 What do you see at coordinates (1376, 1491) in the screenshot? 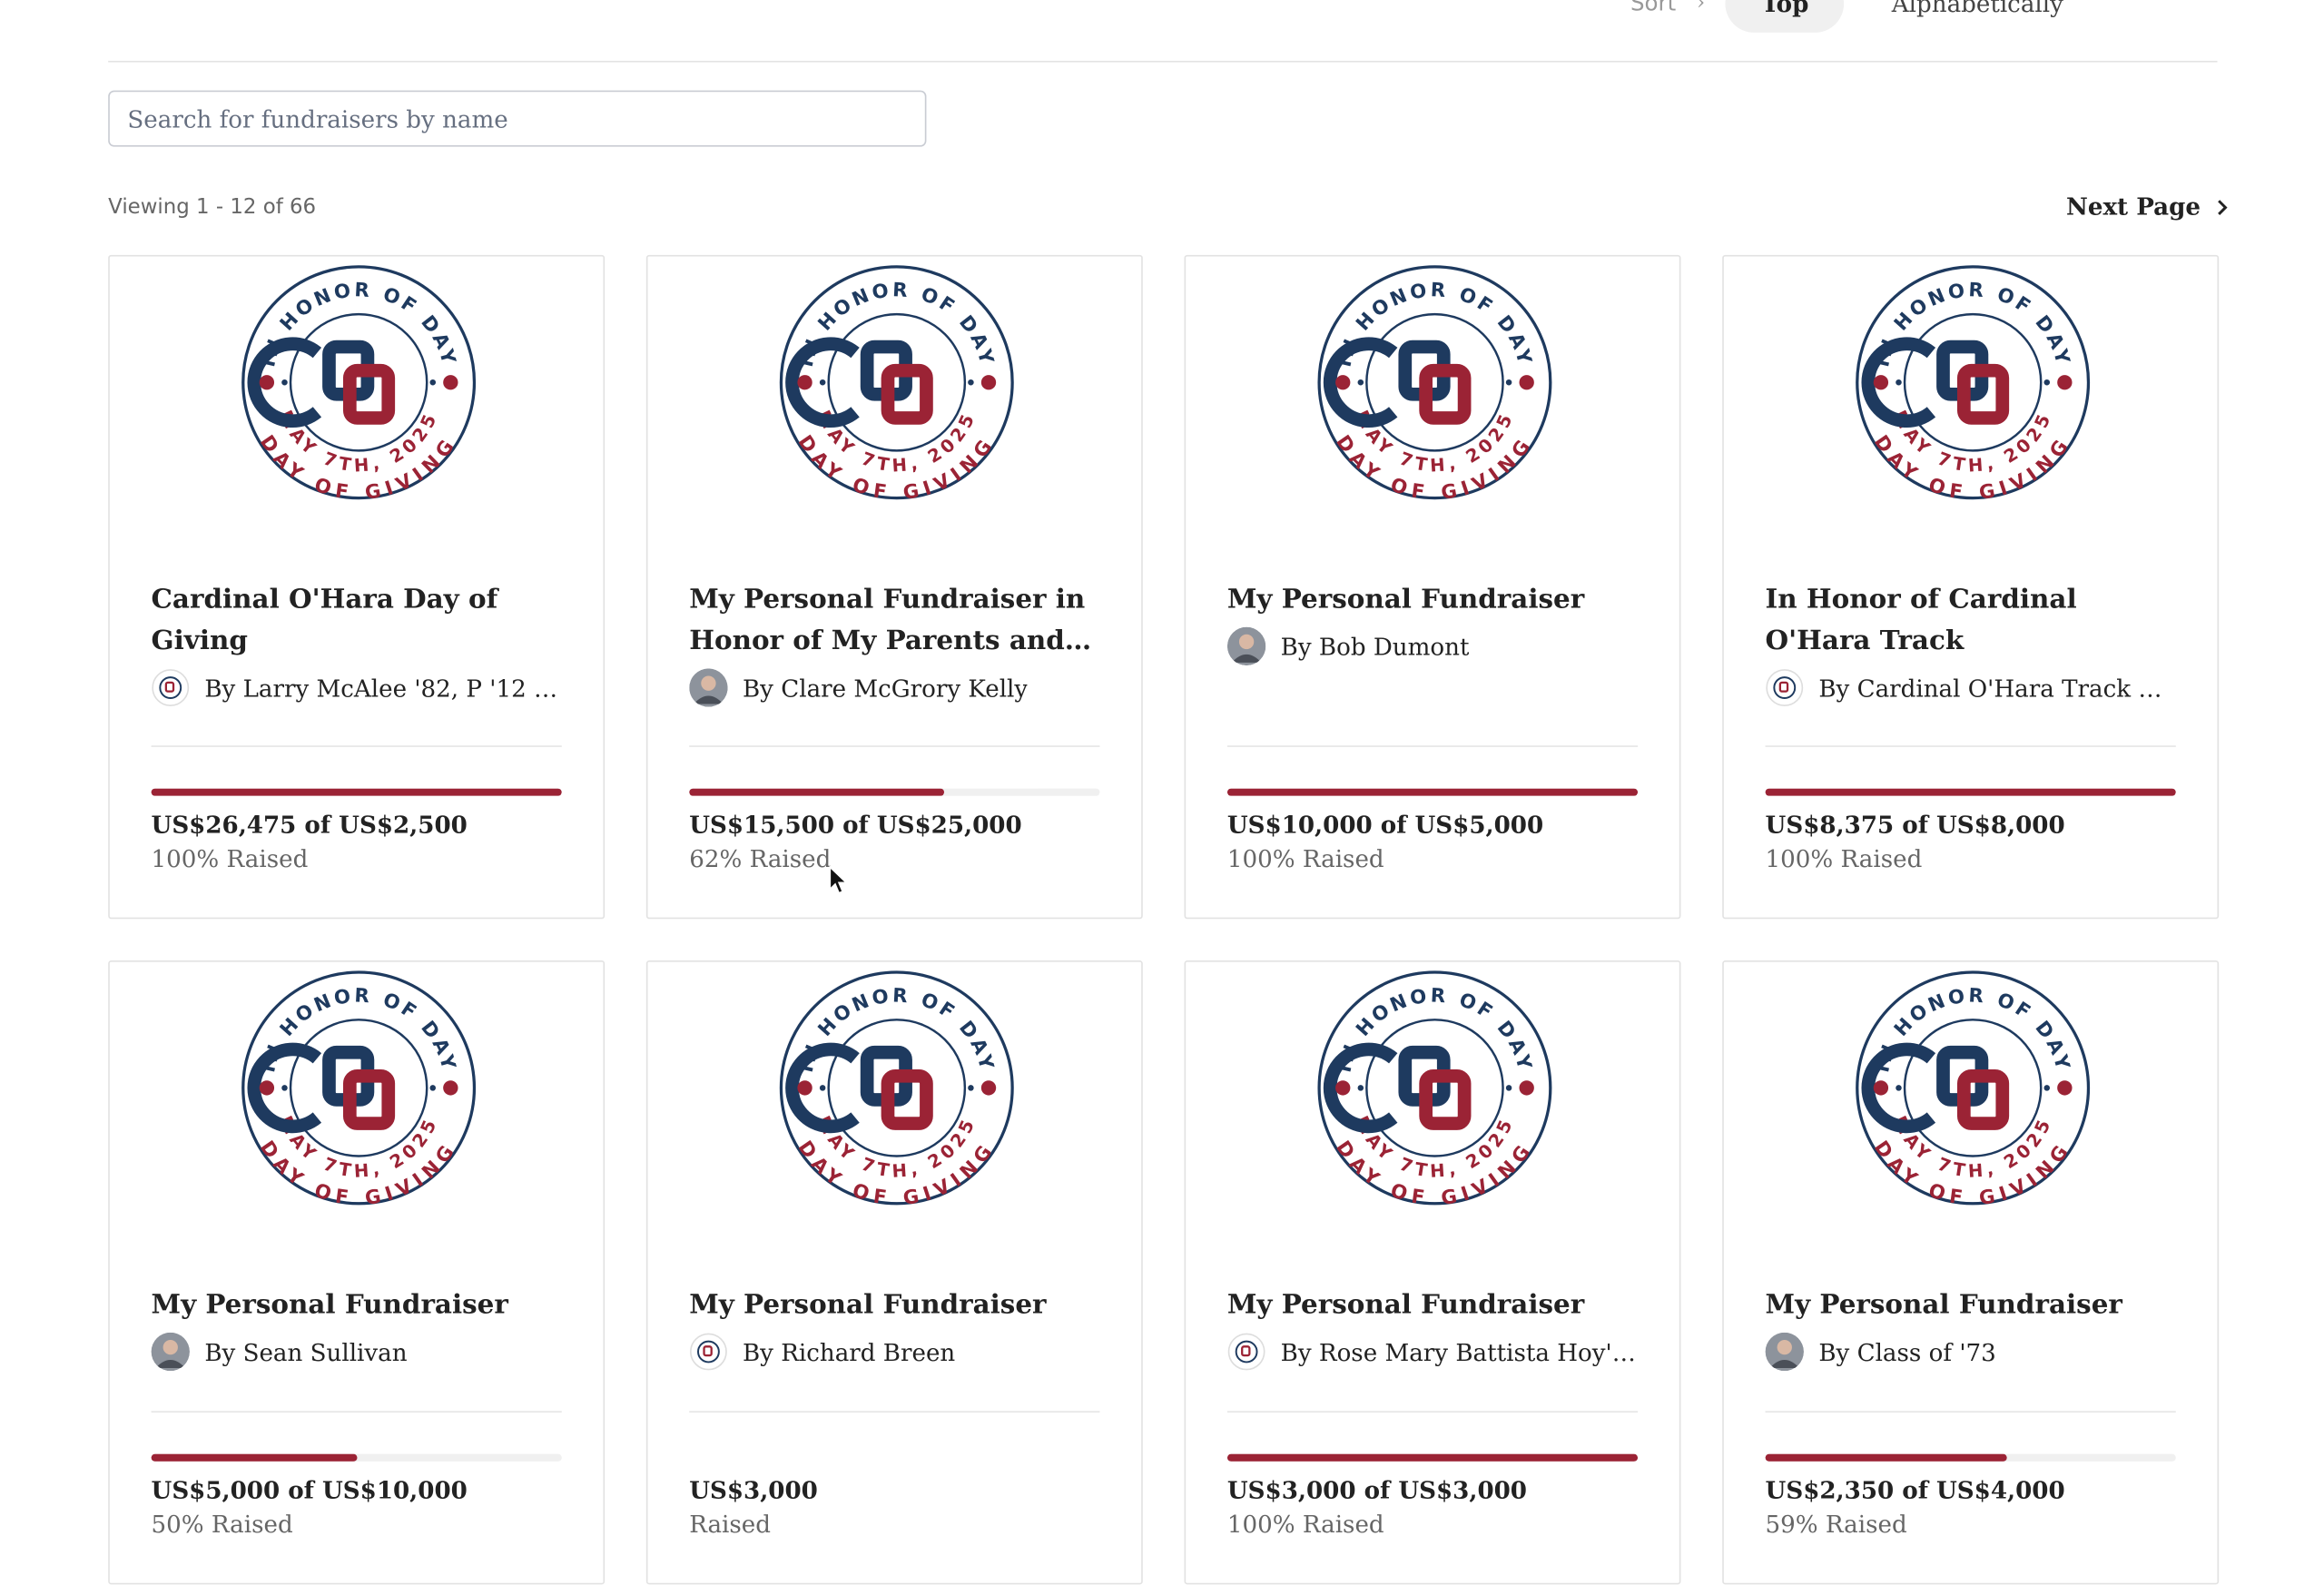
I see `amount-raised: US$3,000 of US$3,000` at bounding box center [1376, 1491].